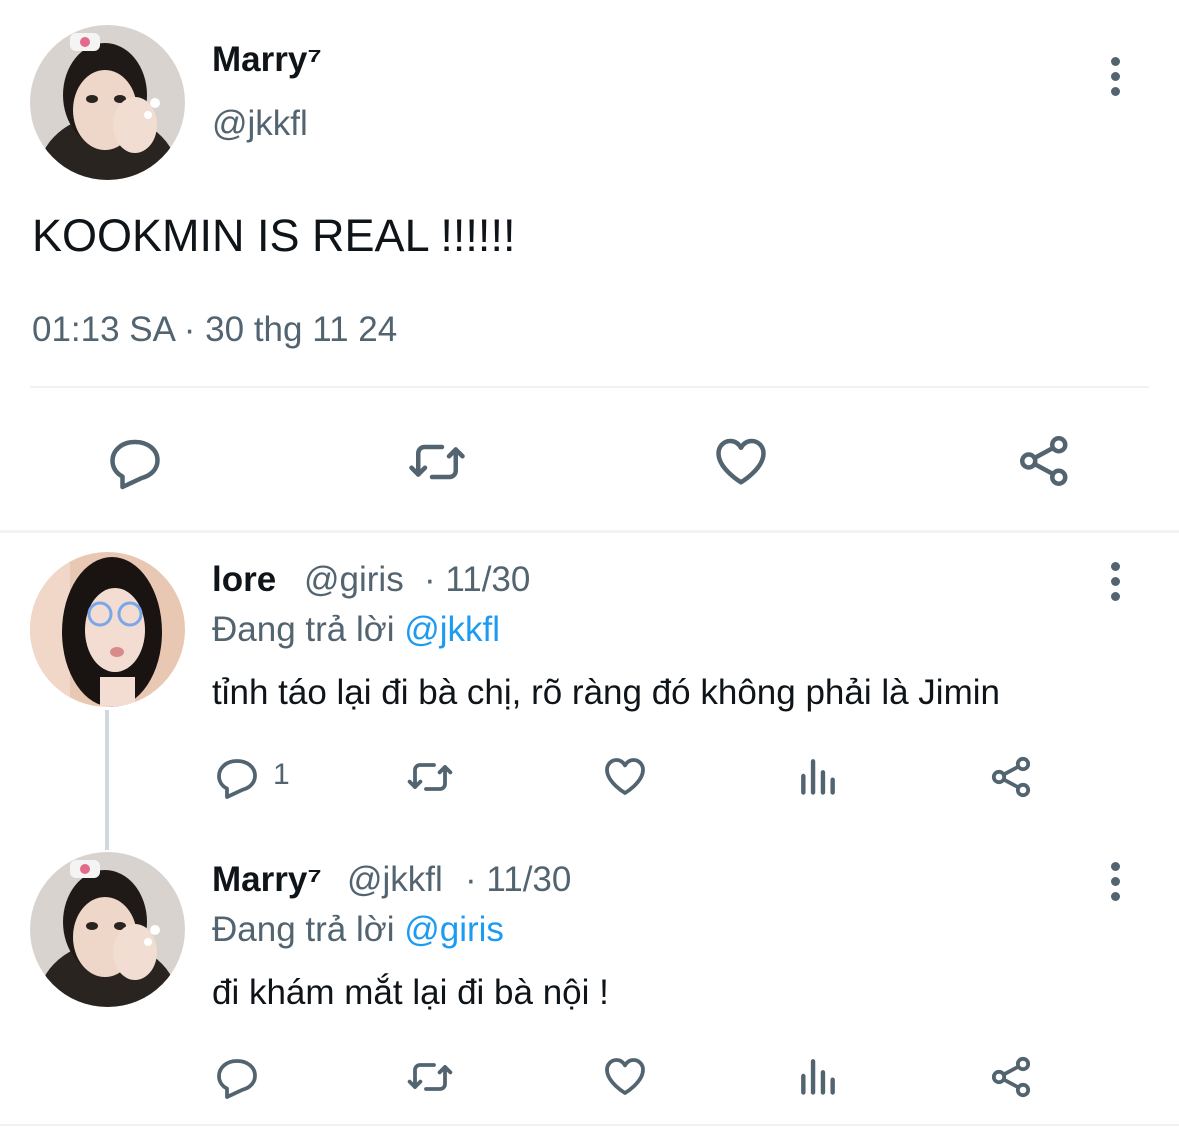  Describe the element at coordinates (454, 929) in the screenshot. I see `replying-to-handle: @giris` at that location.